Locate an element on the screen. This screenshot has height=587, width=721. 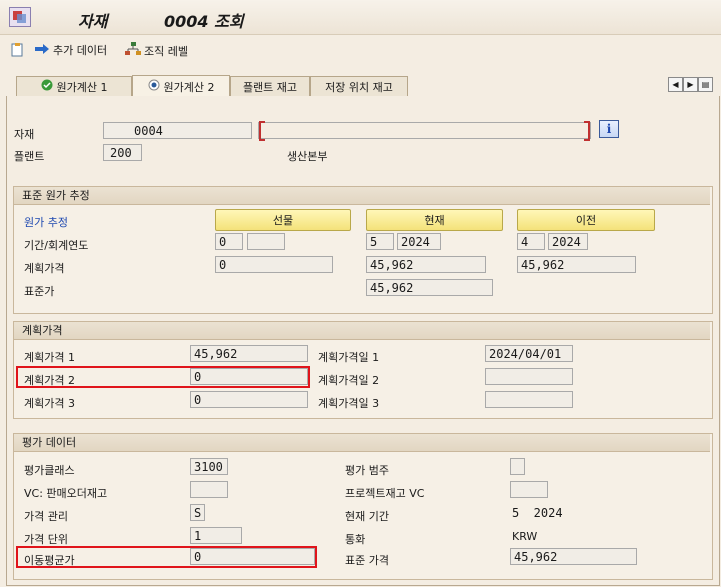
new-doc-icon is located at coordinates (17, 51).